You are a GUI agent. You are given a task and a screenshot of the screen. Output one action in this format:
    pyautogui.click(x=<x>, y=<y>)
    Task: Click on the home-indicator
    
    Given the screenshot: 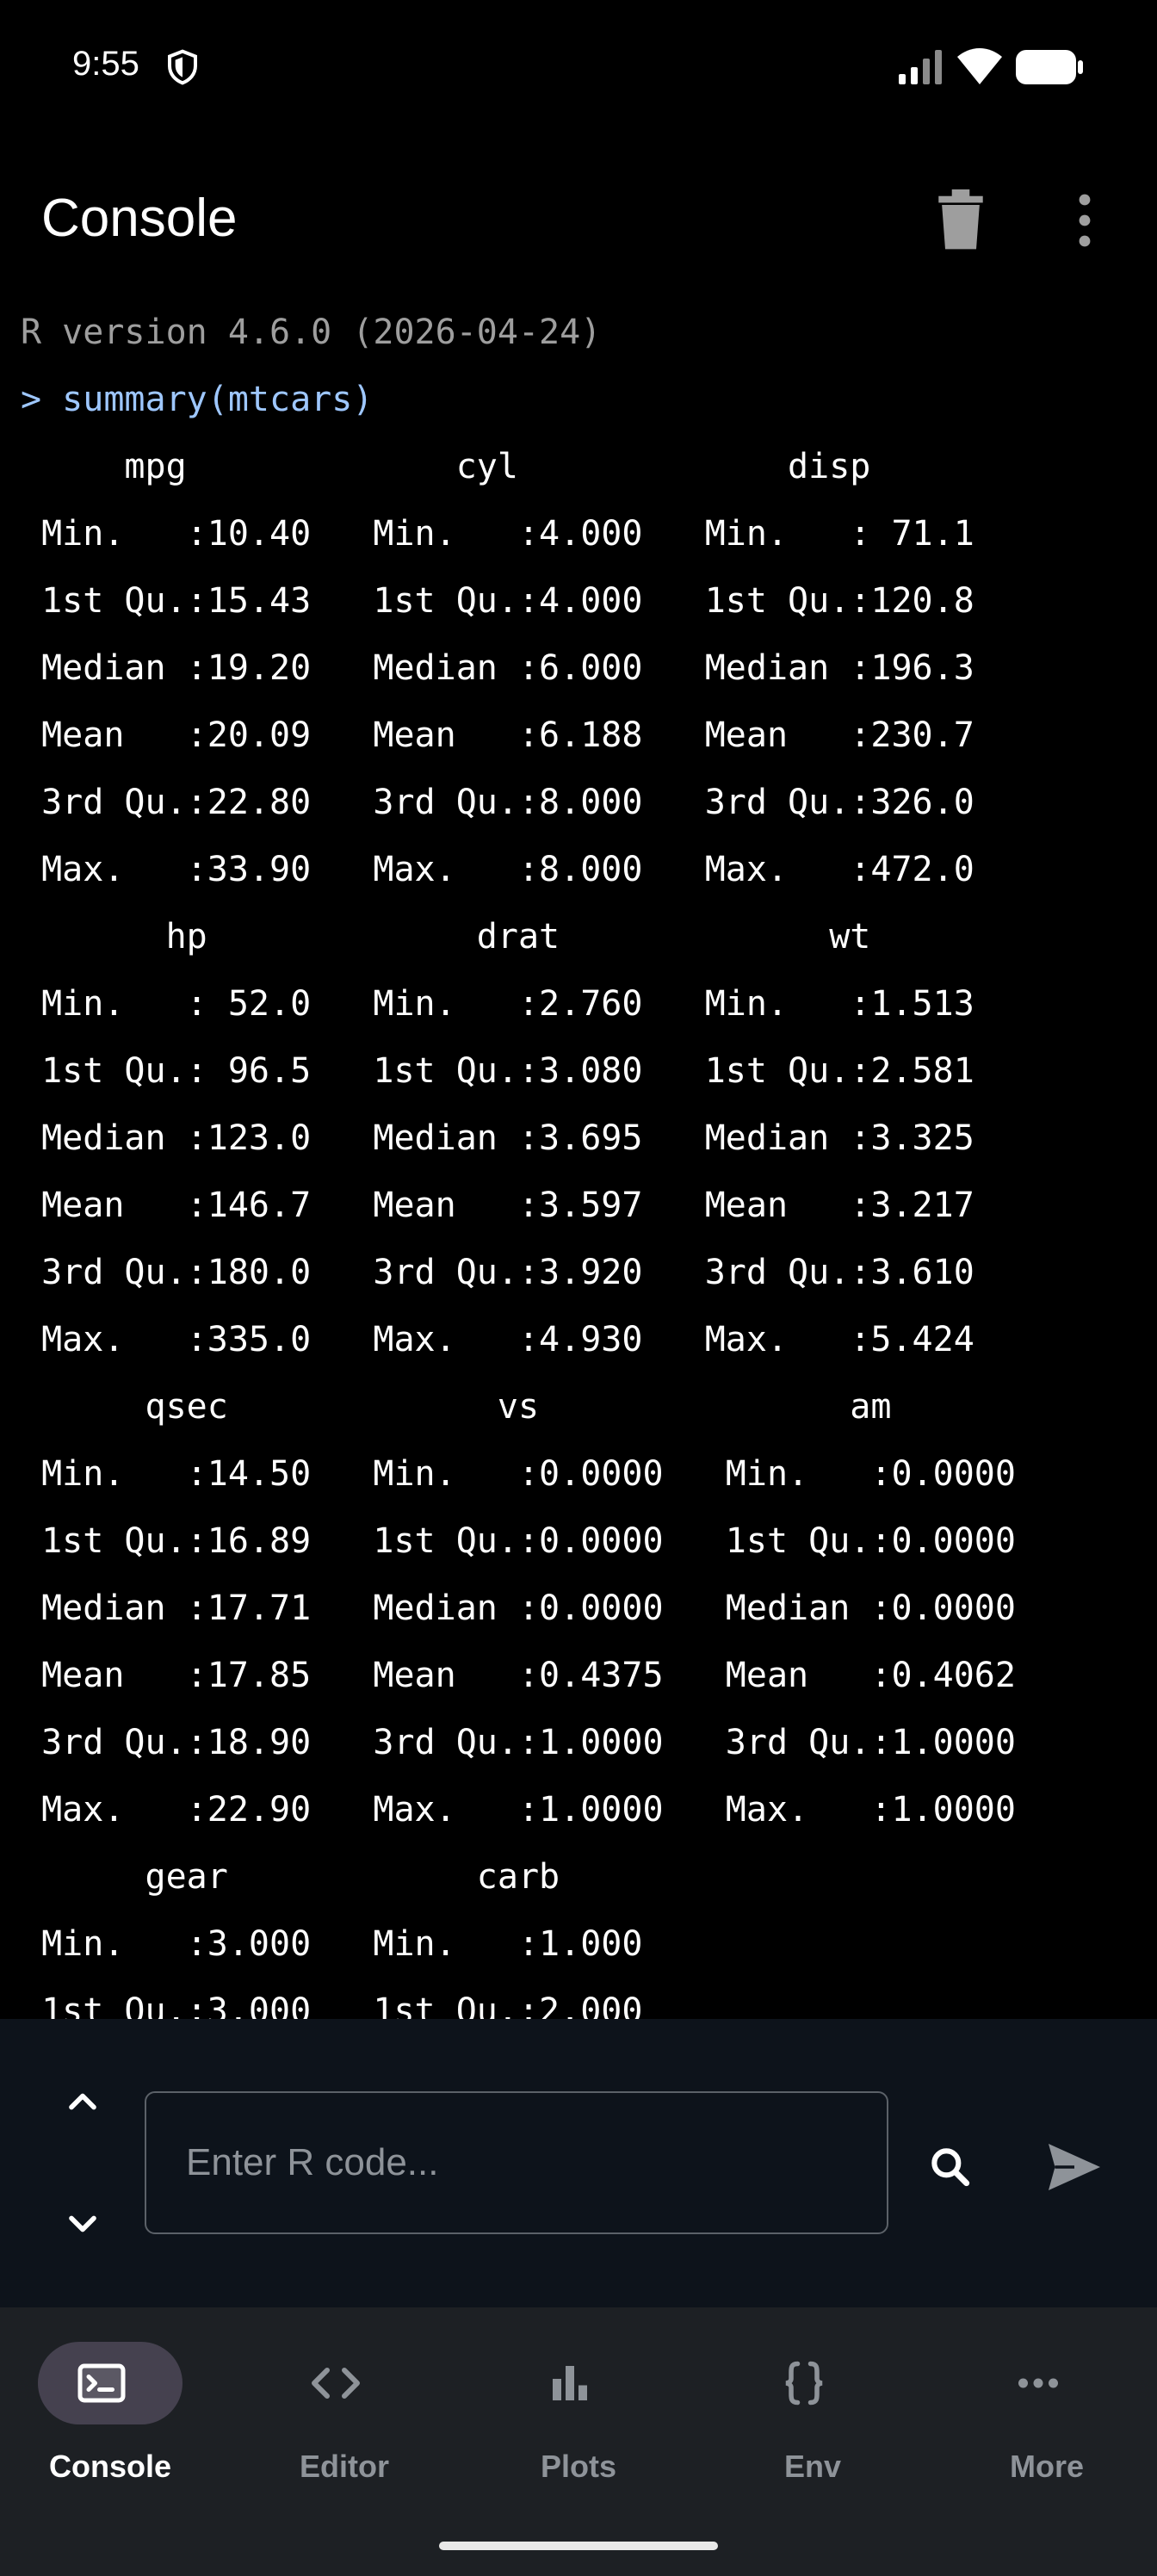 What is the action you would take?
    pyautogui.click(x=579, y=2546)
    